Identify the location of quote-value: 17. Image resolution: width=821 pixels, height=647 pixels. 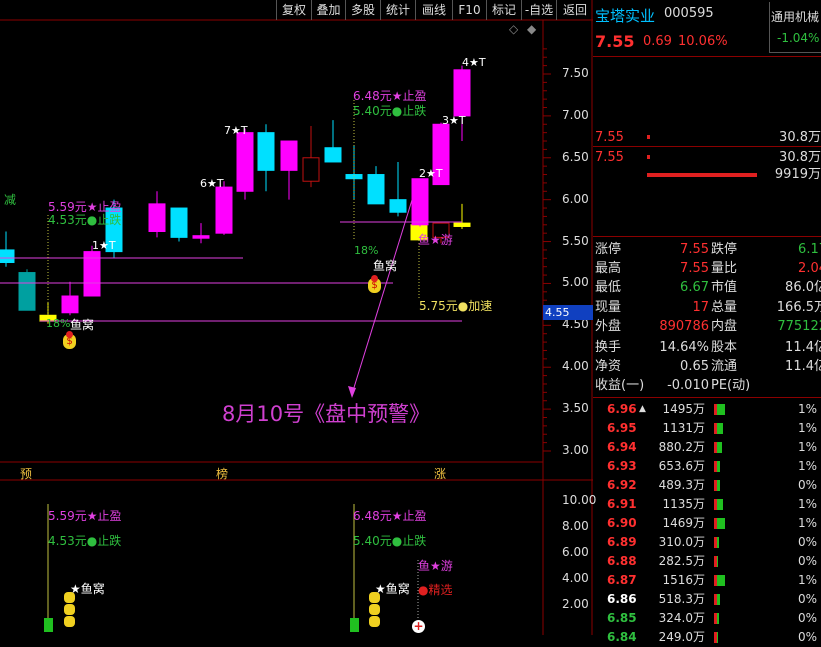
(700, 307).